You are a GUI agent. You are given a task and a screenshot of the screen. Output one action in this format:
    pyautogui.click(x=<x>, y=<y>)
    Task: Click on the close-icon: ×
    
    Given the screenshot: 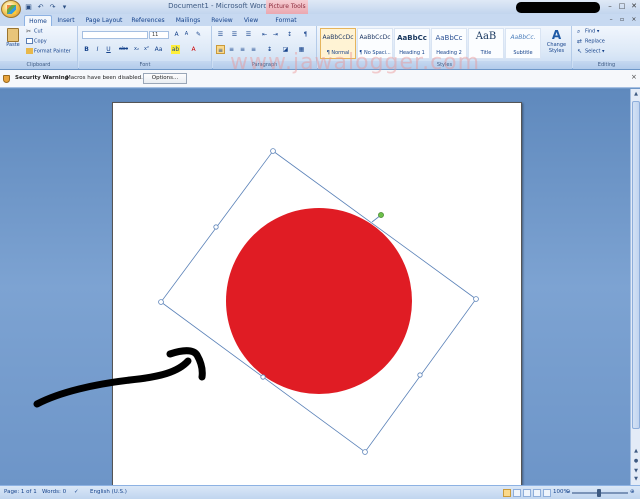 What is the action you would take?
    pyautogui.click(x=634, y=77)
    